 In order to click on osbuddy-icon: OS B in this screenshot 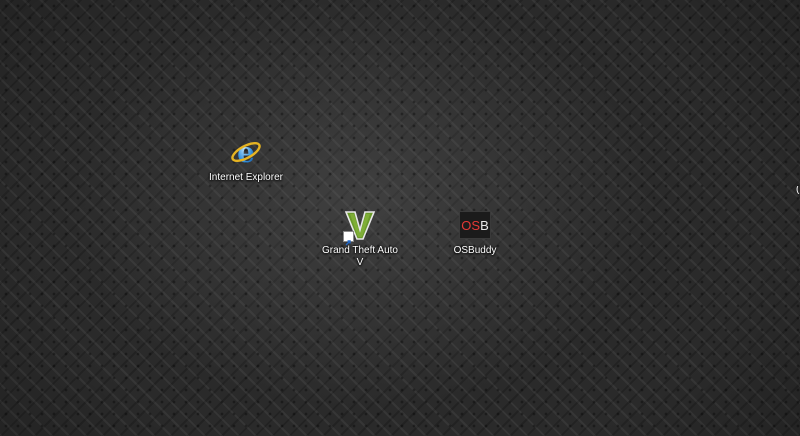, I will do `click(475, 225)`.